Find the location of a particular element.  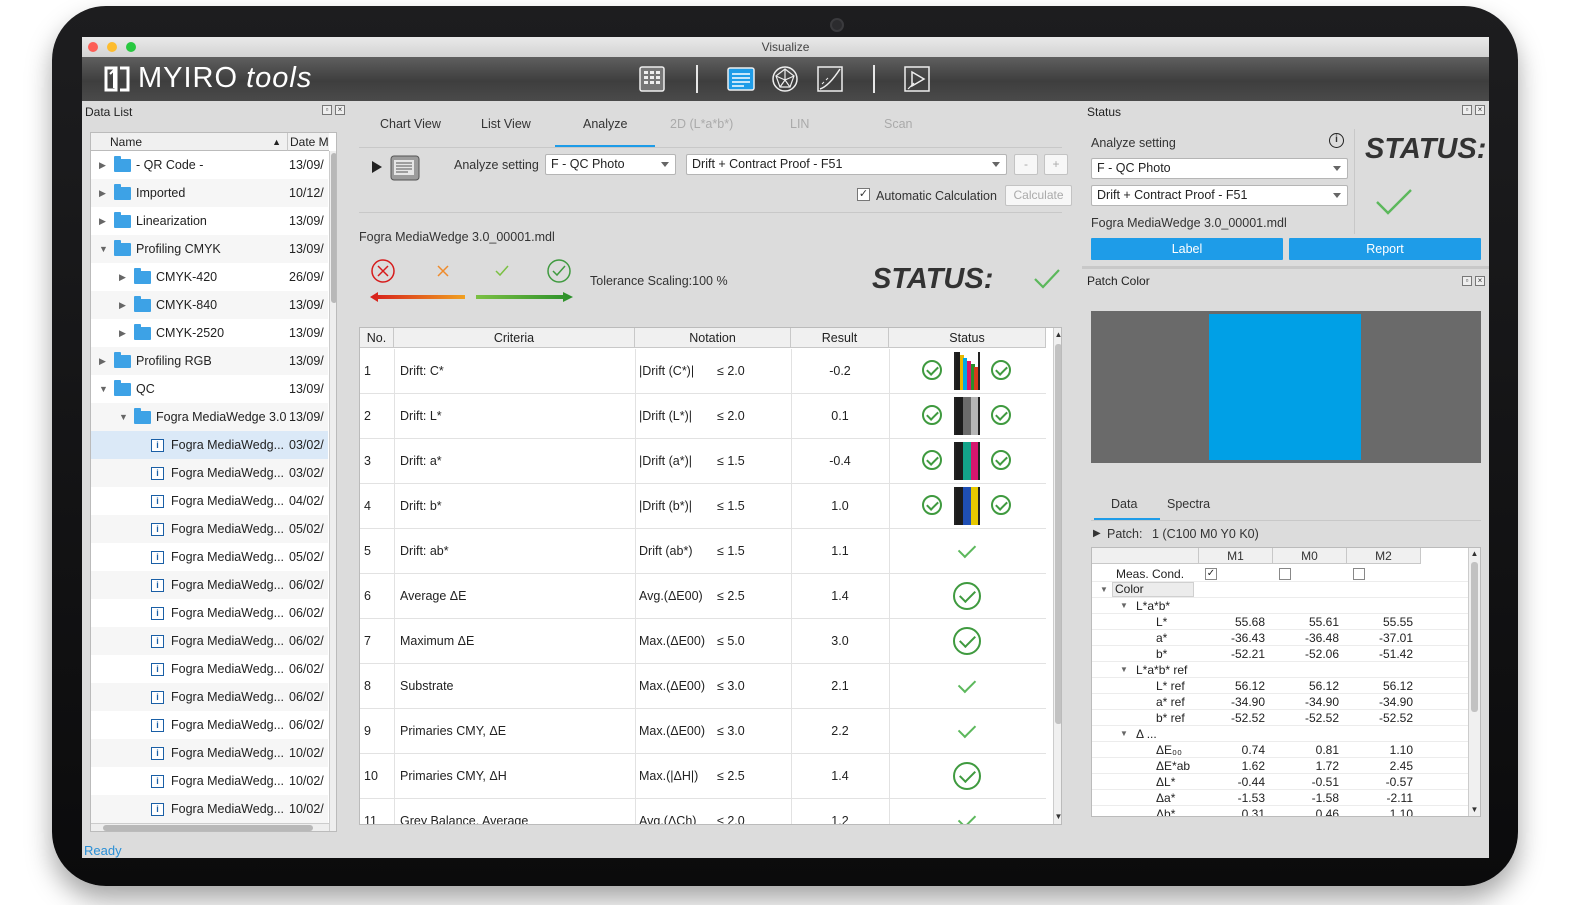

panel-splitter is located at coordinates (1285, 267).